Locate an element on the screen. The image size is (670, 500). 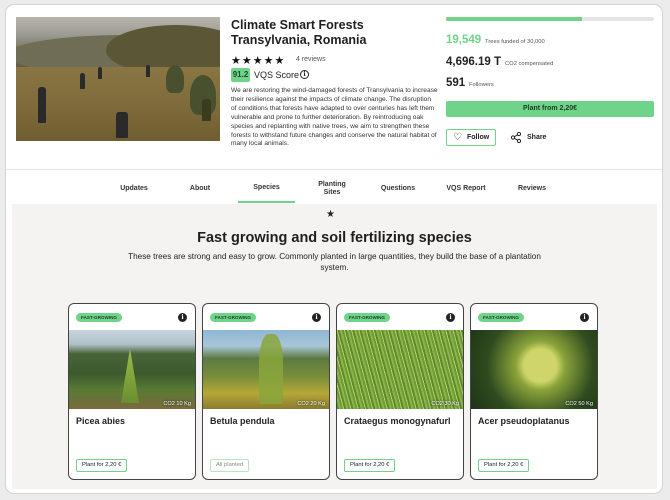
species-photo: CO2 20 Kg is located at coordinates (266, 369).